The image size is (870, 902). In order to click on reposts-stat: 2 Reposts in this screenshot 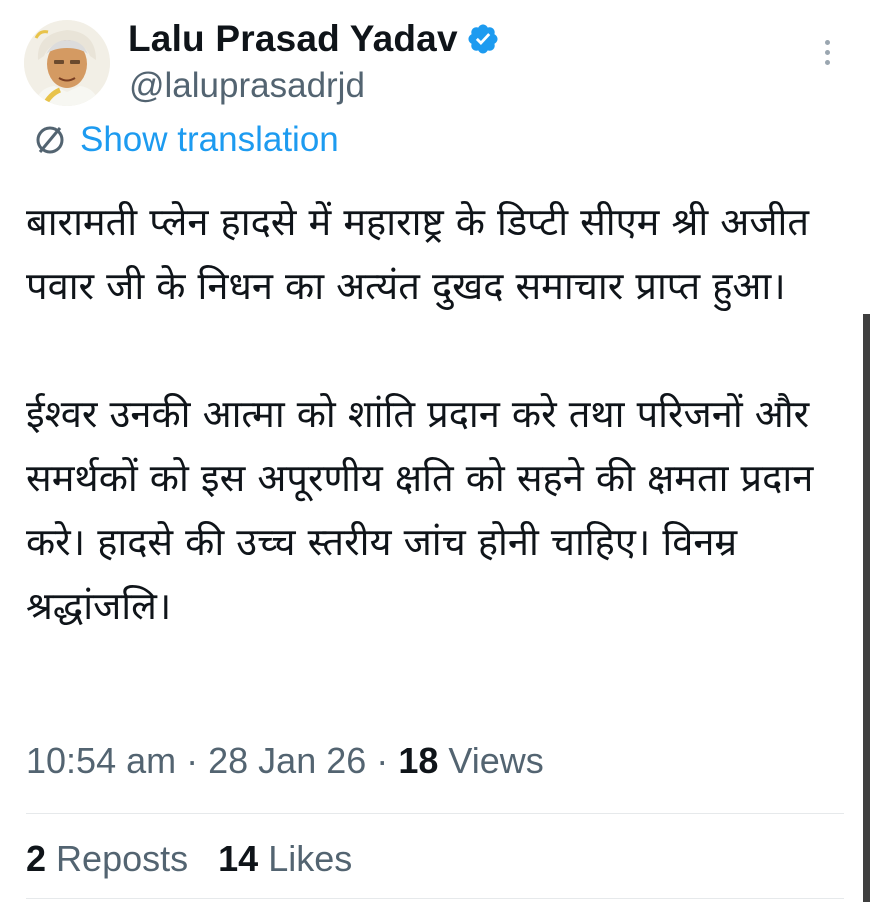, I will do `click(107, 858)`.